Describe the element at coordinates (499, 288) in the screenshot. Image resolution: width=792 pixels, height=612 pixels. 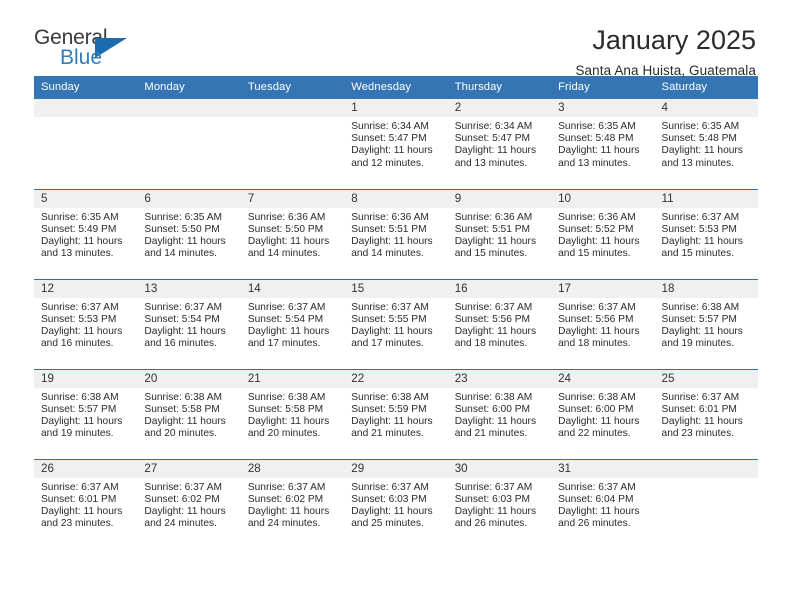
I see `day-number: 16` at that location.